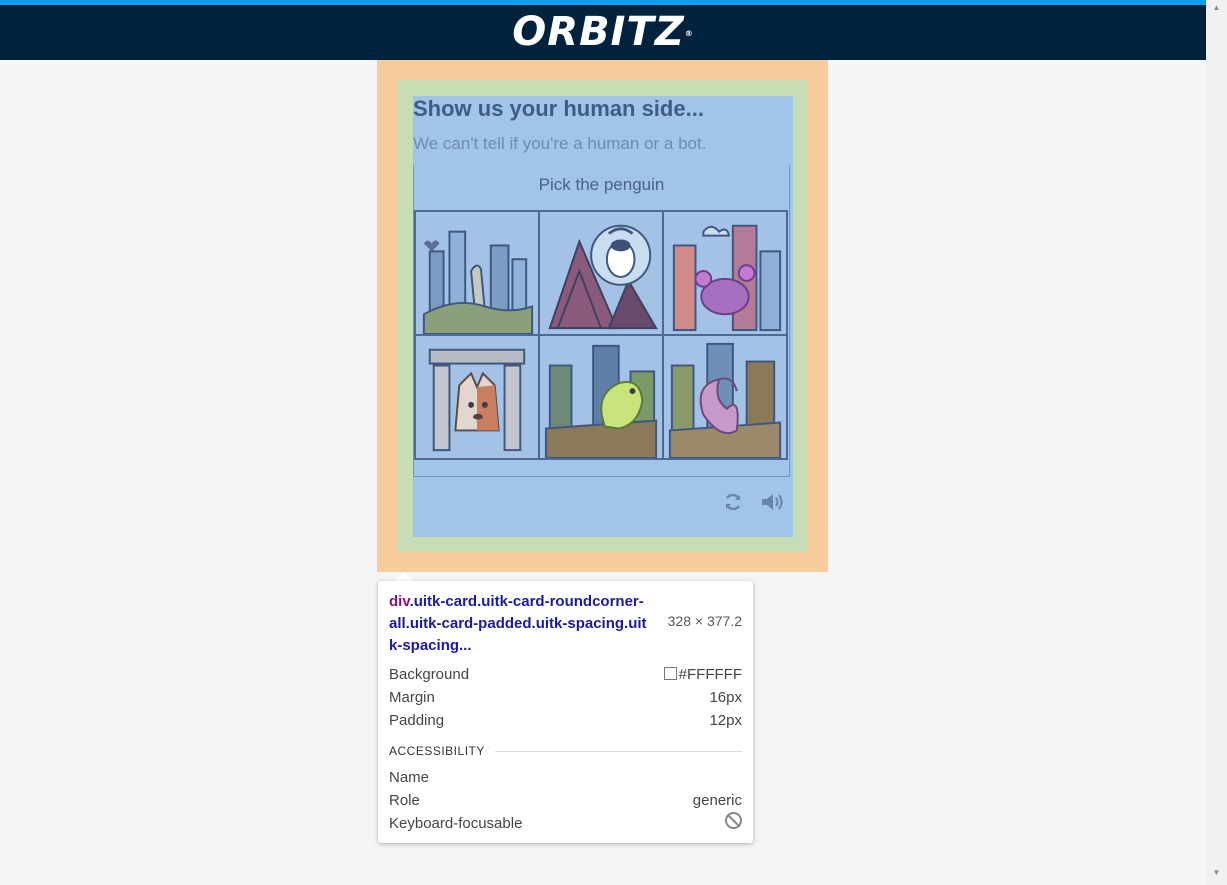  I want to click on vertical-scrollbar: ▲ ▼, so click(1216, 442).